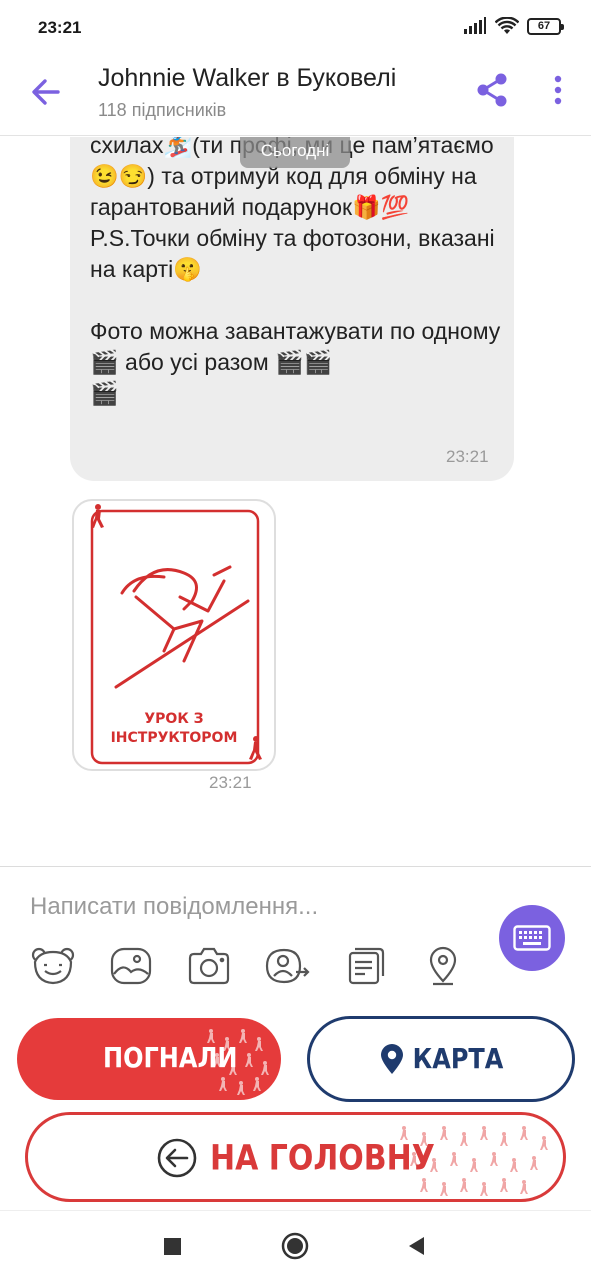 Image resolution: width=591 pixels, height=1280 pixels. I want to click on home-button: НА ГОЛОВНУ, so click(295, 1157).